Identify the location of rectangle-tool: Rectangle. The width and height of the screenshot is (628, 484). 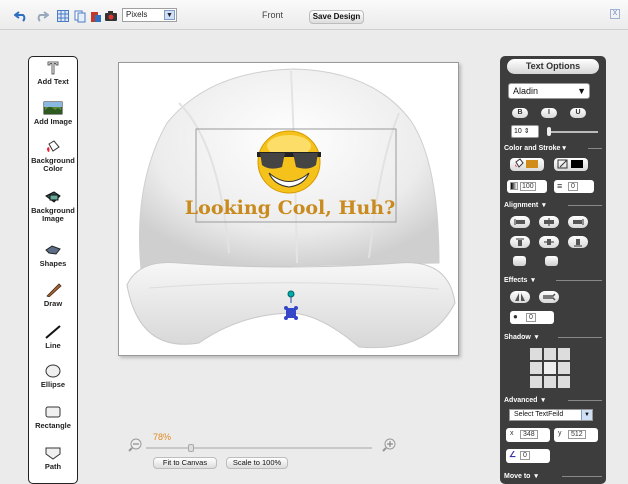
(53, 417).